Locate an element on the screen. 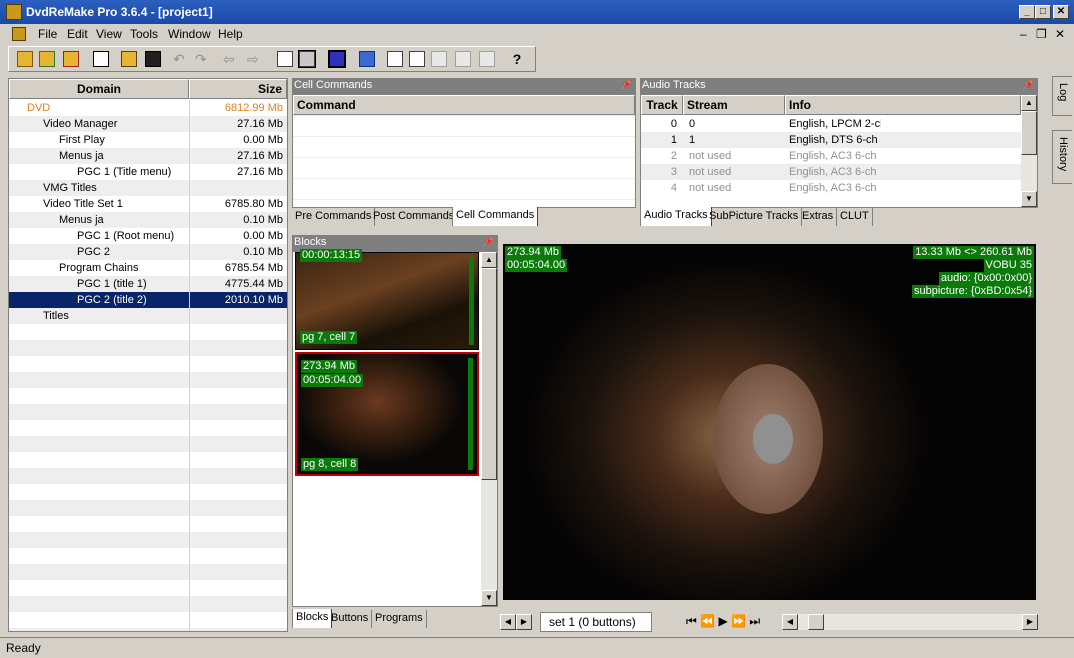 This screenshot has width=1074, height=658. tree-row-size: 0.00 Mb is located at coordinates (263, 236).